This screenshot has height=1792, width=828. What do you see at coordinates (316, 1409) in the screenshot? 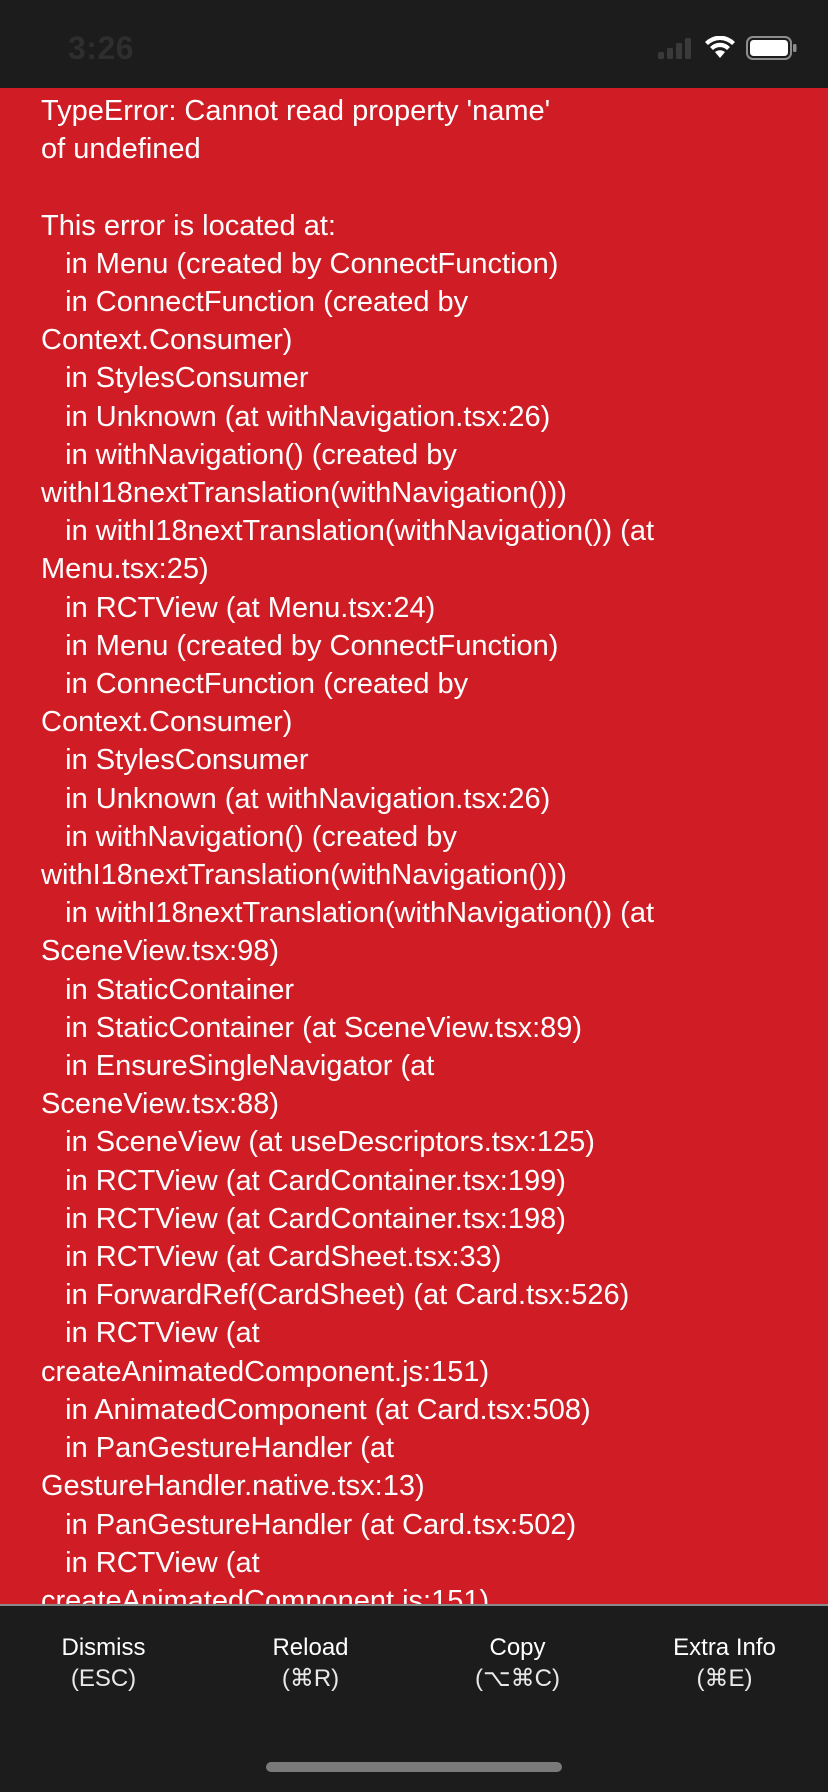
I see `error-line: in AnimatedComponent (at Card.tsx:508)` at bounding box center [316, 1409].